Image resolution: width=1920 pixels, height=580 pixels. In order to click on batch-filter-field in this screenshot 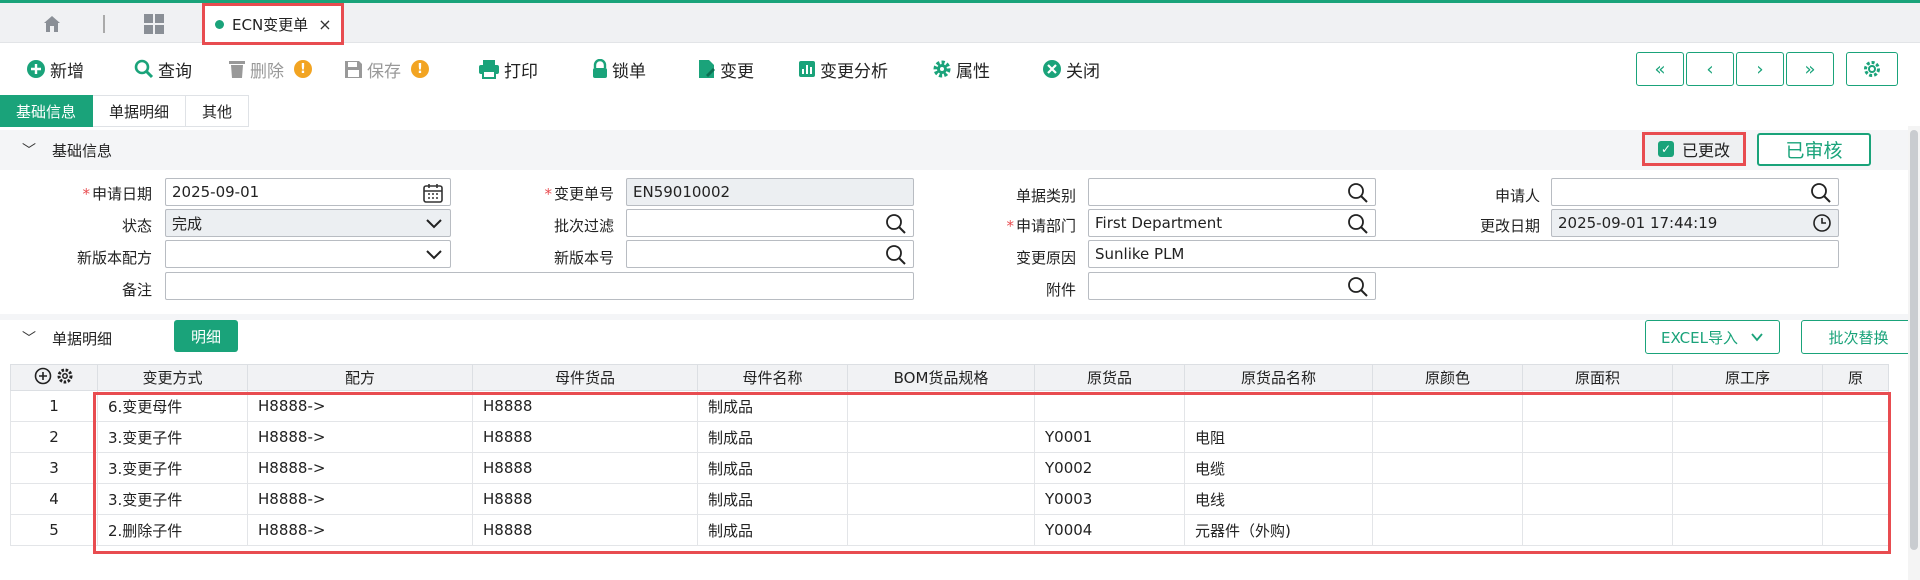, I will do `click(770, 223)`.